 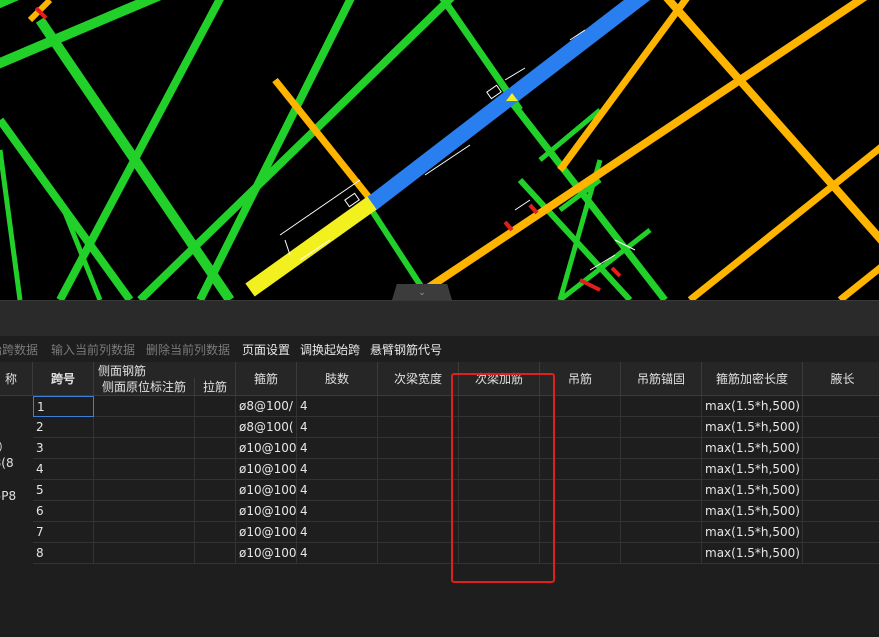 What do you see at coordinates (266, 349) in the screenshot?
I see `toolbar-page-settings: 页面设置` at bounding box center [266, 349].